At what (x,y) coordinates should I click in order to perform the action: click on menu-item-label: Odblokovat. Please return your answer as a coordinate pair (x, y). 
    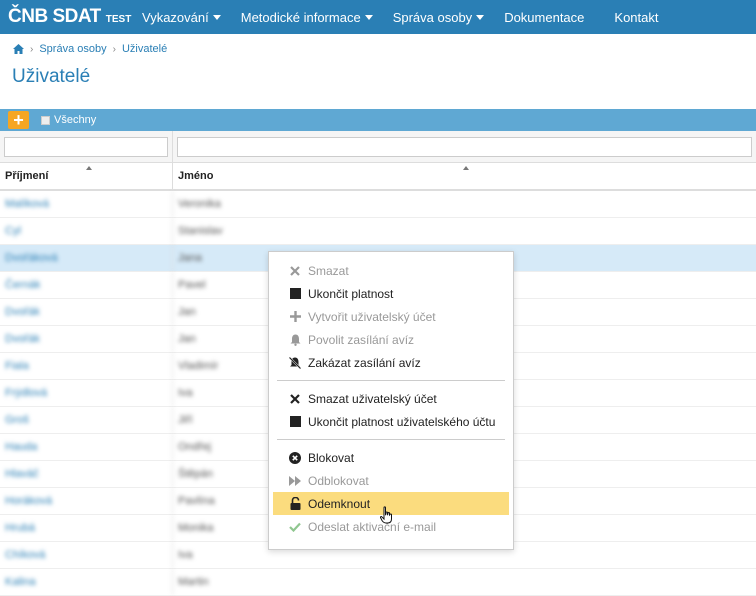
    Looking at the image, I should click on (338, 480).